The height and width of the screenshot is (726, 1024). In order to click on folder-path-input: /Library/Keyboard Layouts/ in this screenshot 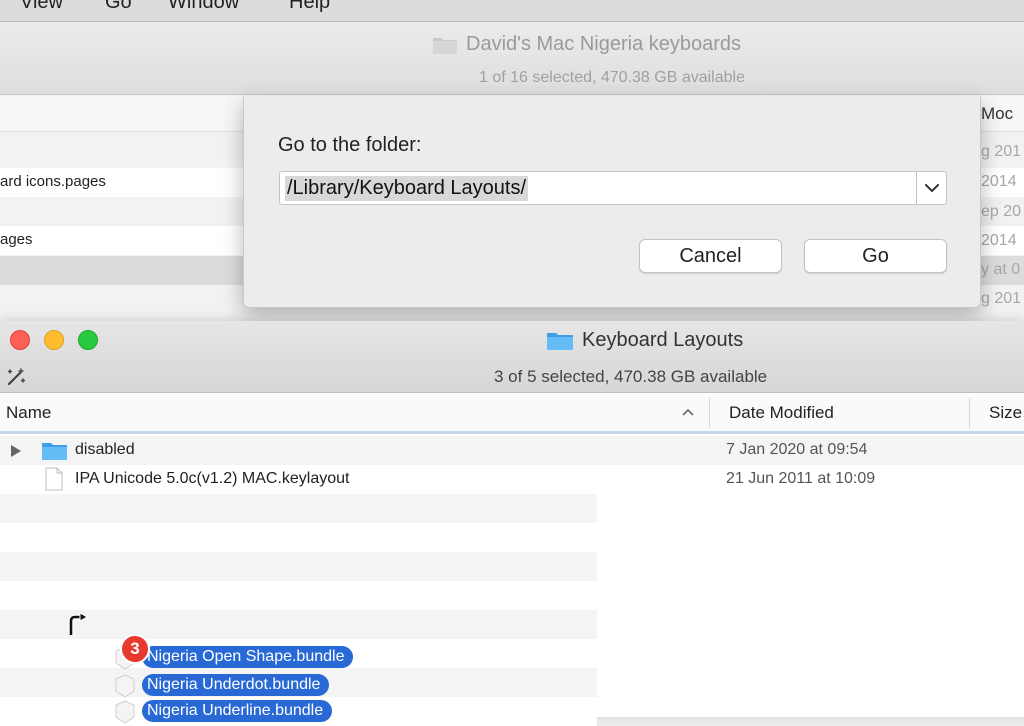, I will do `click(407, 188)`.